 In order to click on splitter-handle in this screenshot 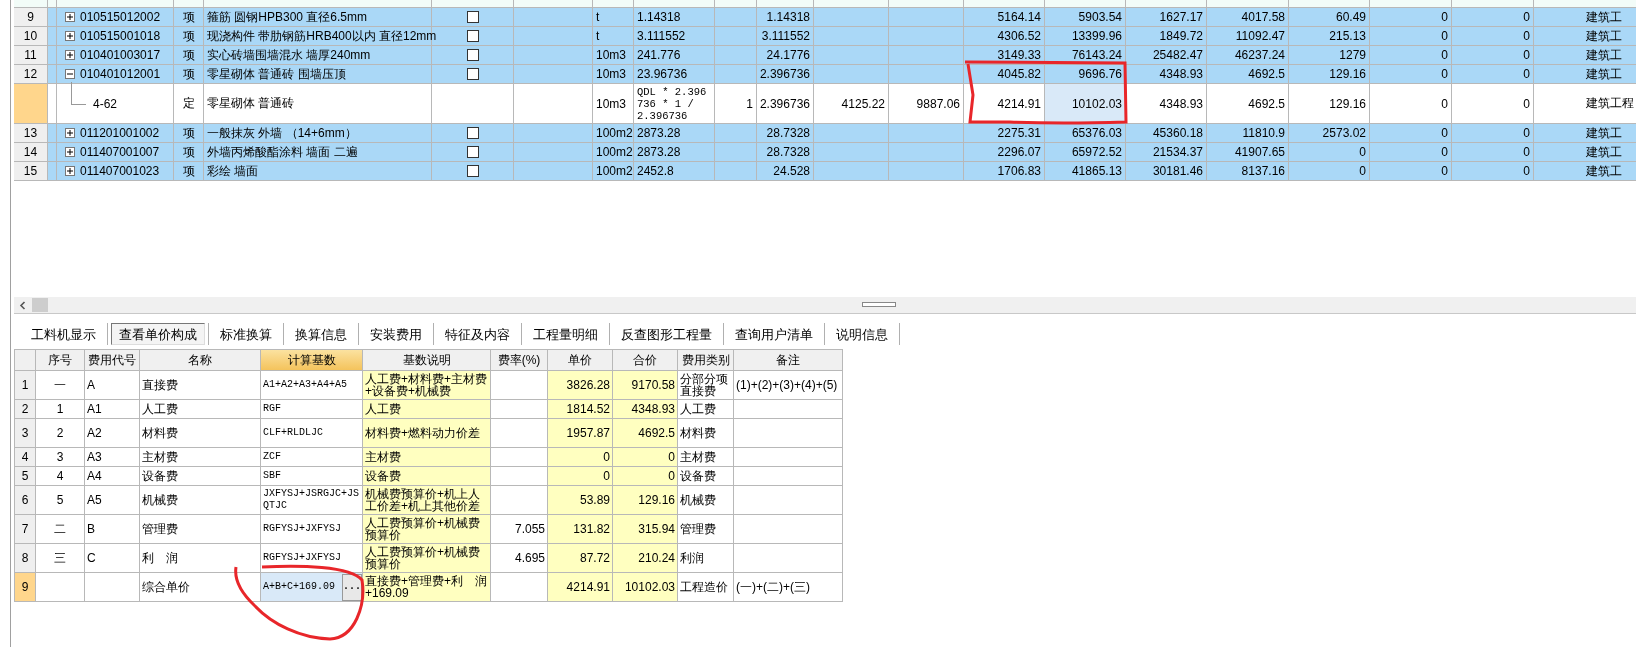, I will do `click(879, 304)`.